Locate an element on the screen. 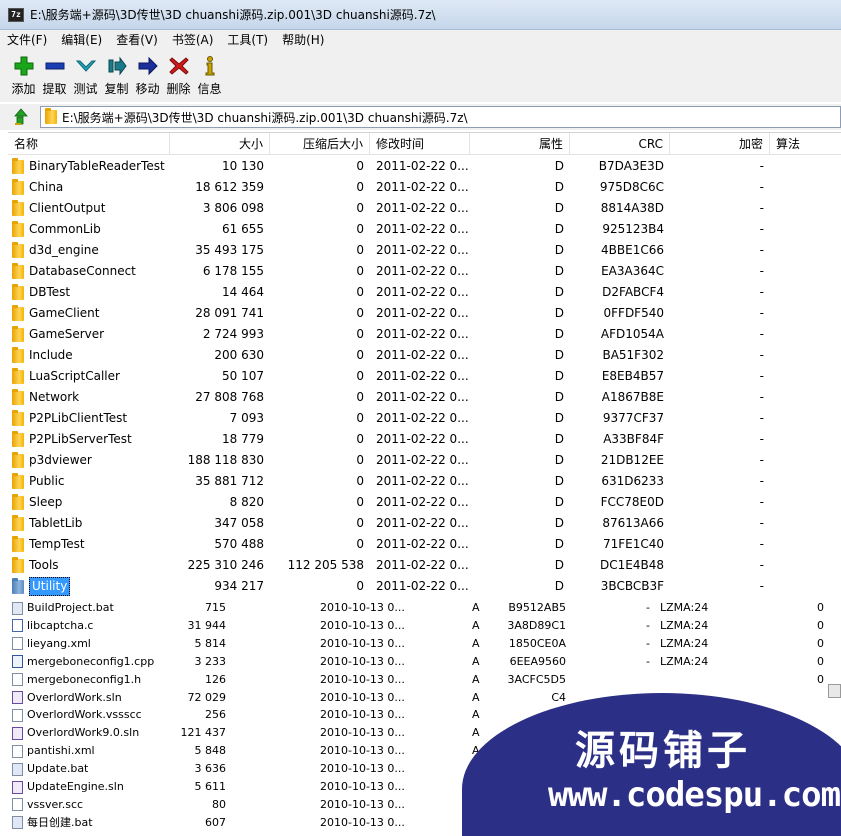 The height and width of the screenshot is (836, 841). size-cell: 14 464 is located at coordinates (243, 292).